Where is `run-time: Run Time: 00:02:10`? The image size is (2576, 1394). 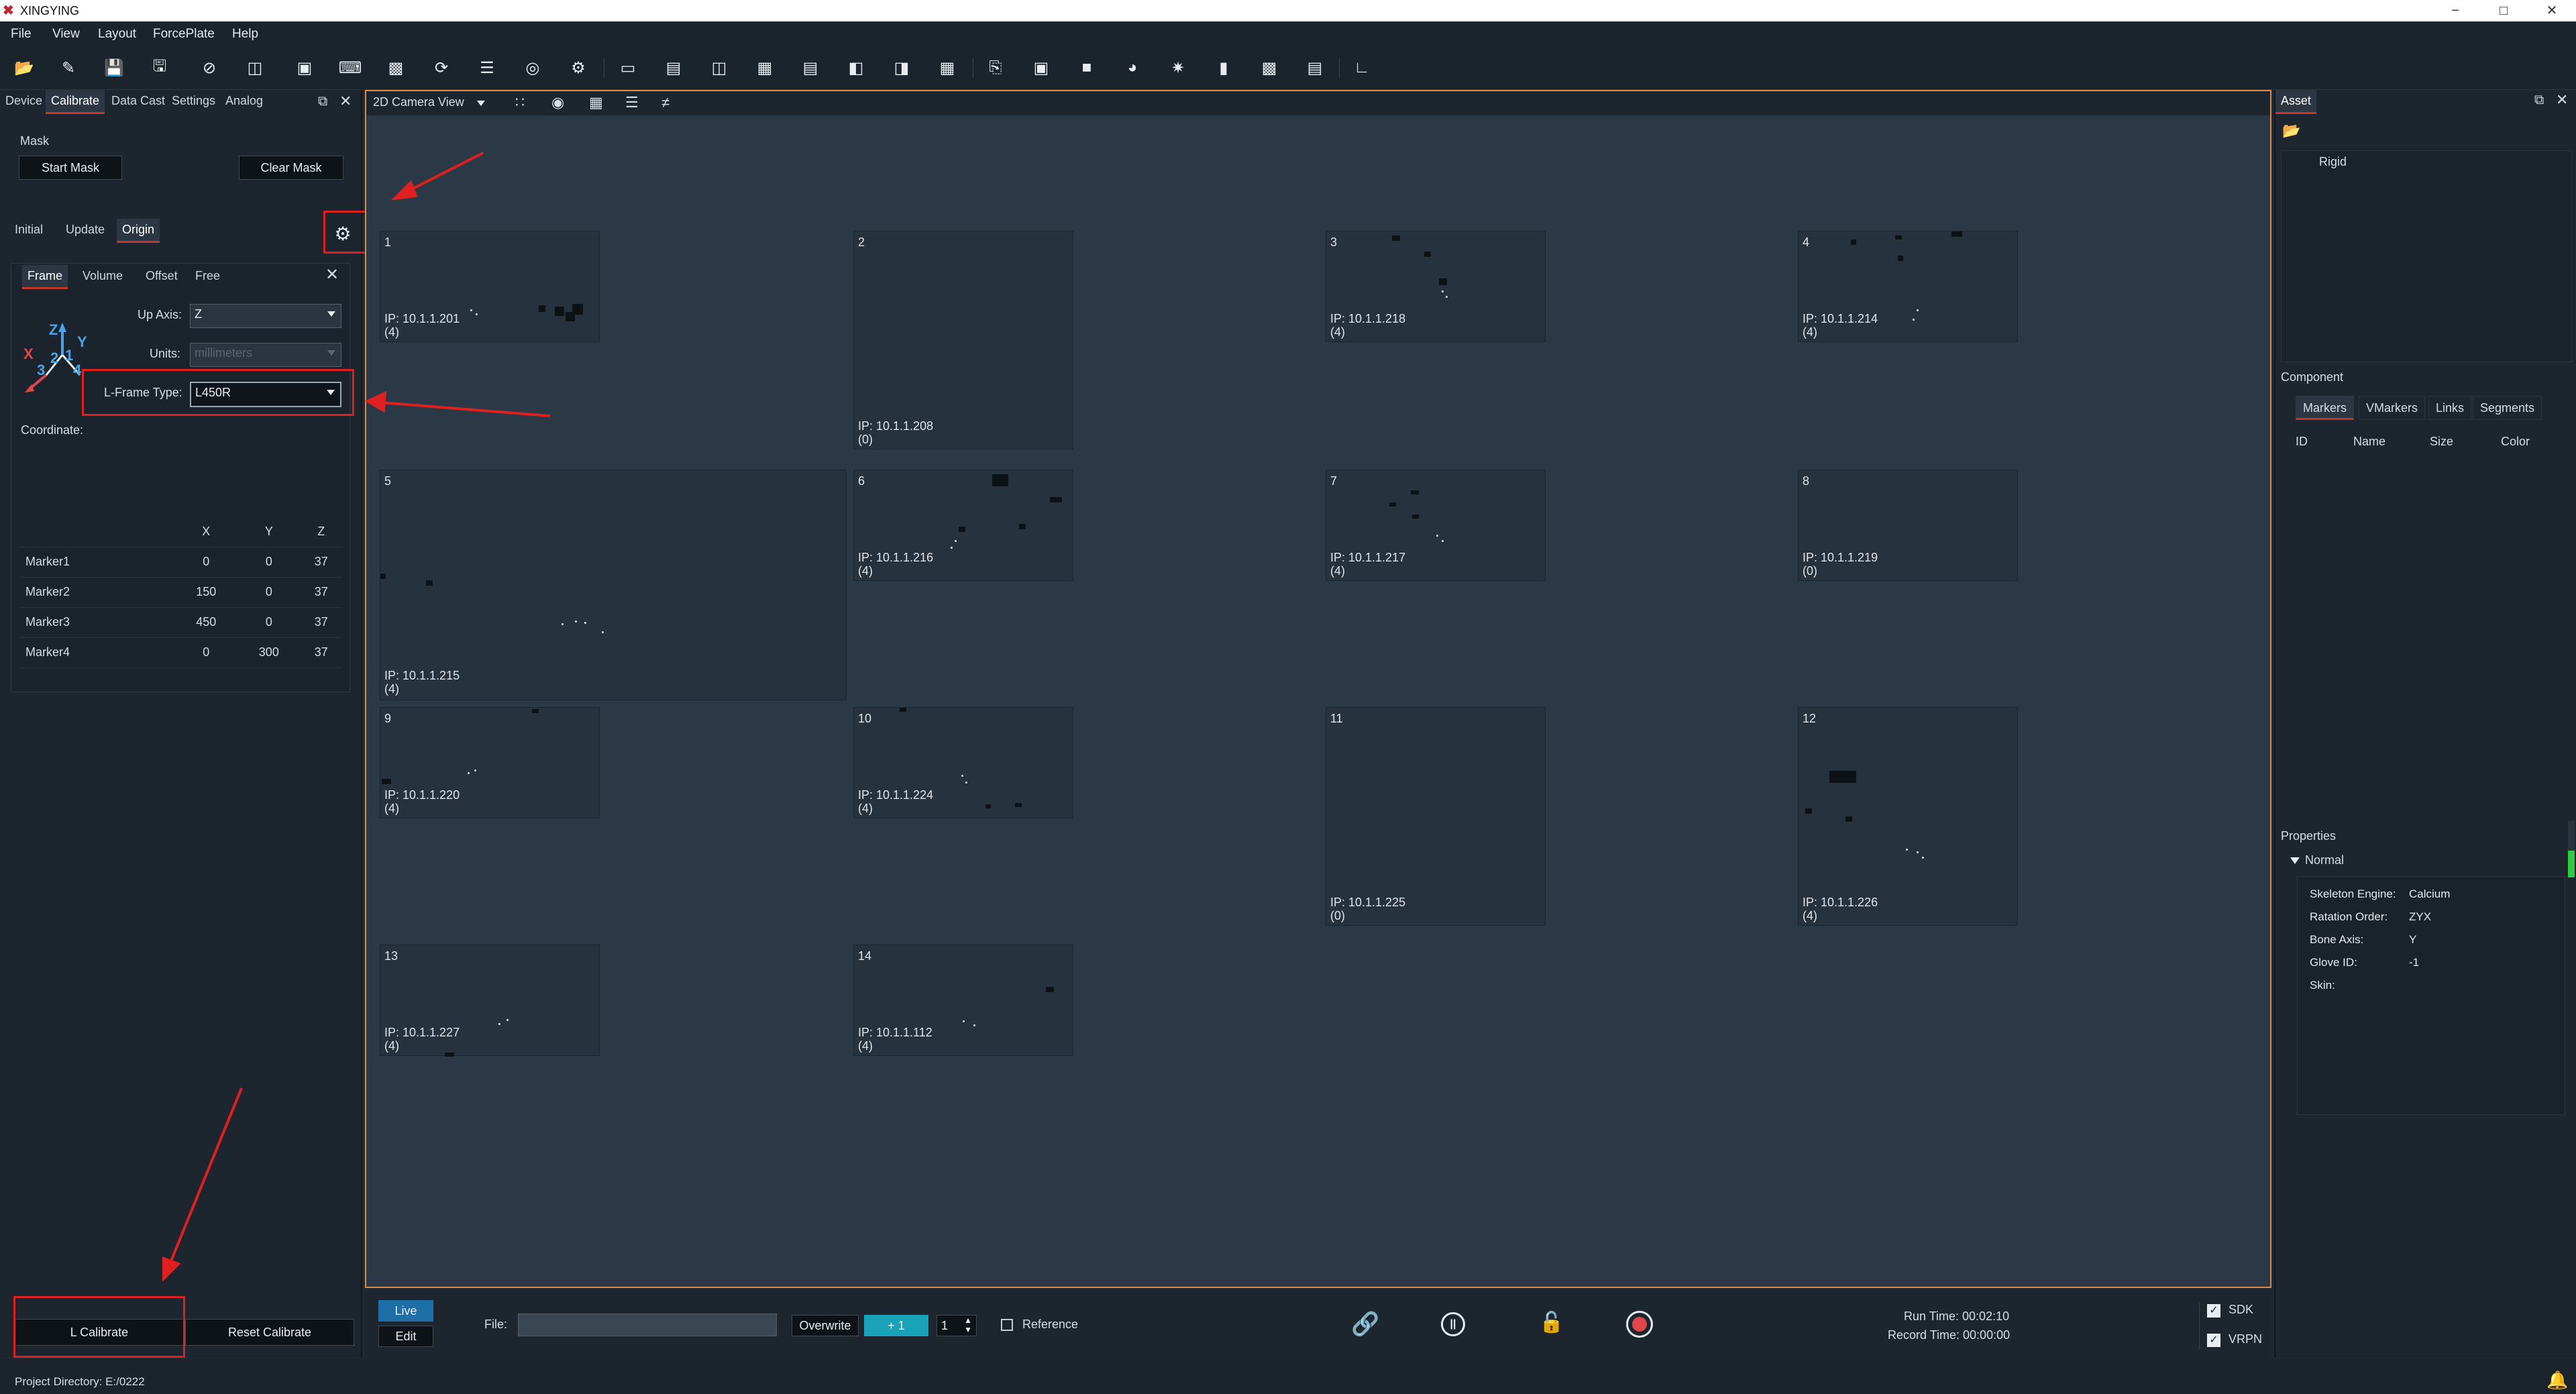 run-time: Run Time: 00:02:10 is located at coordinates (1957, 1316).